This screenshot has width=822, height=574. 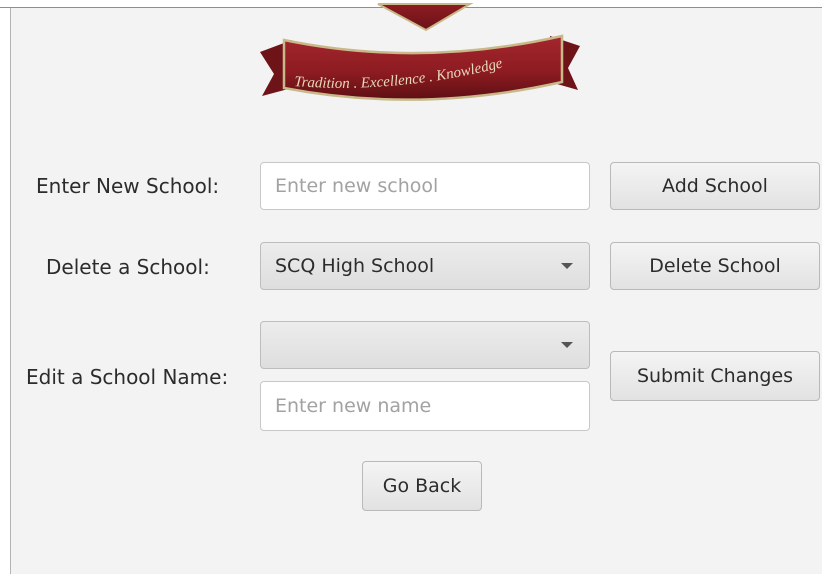 I want to click on school-logo: Tradition . Excellence . Knowledge, so click(x=420, y=59).